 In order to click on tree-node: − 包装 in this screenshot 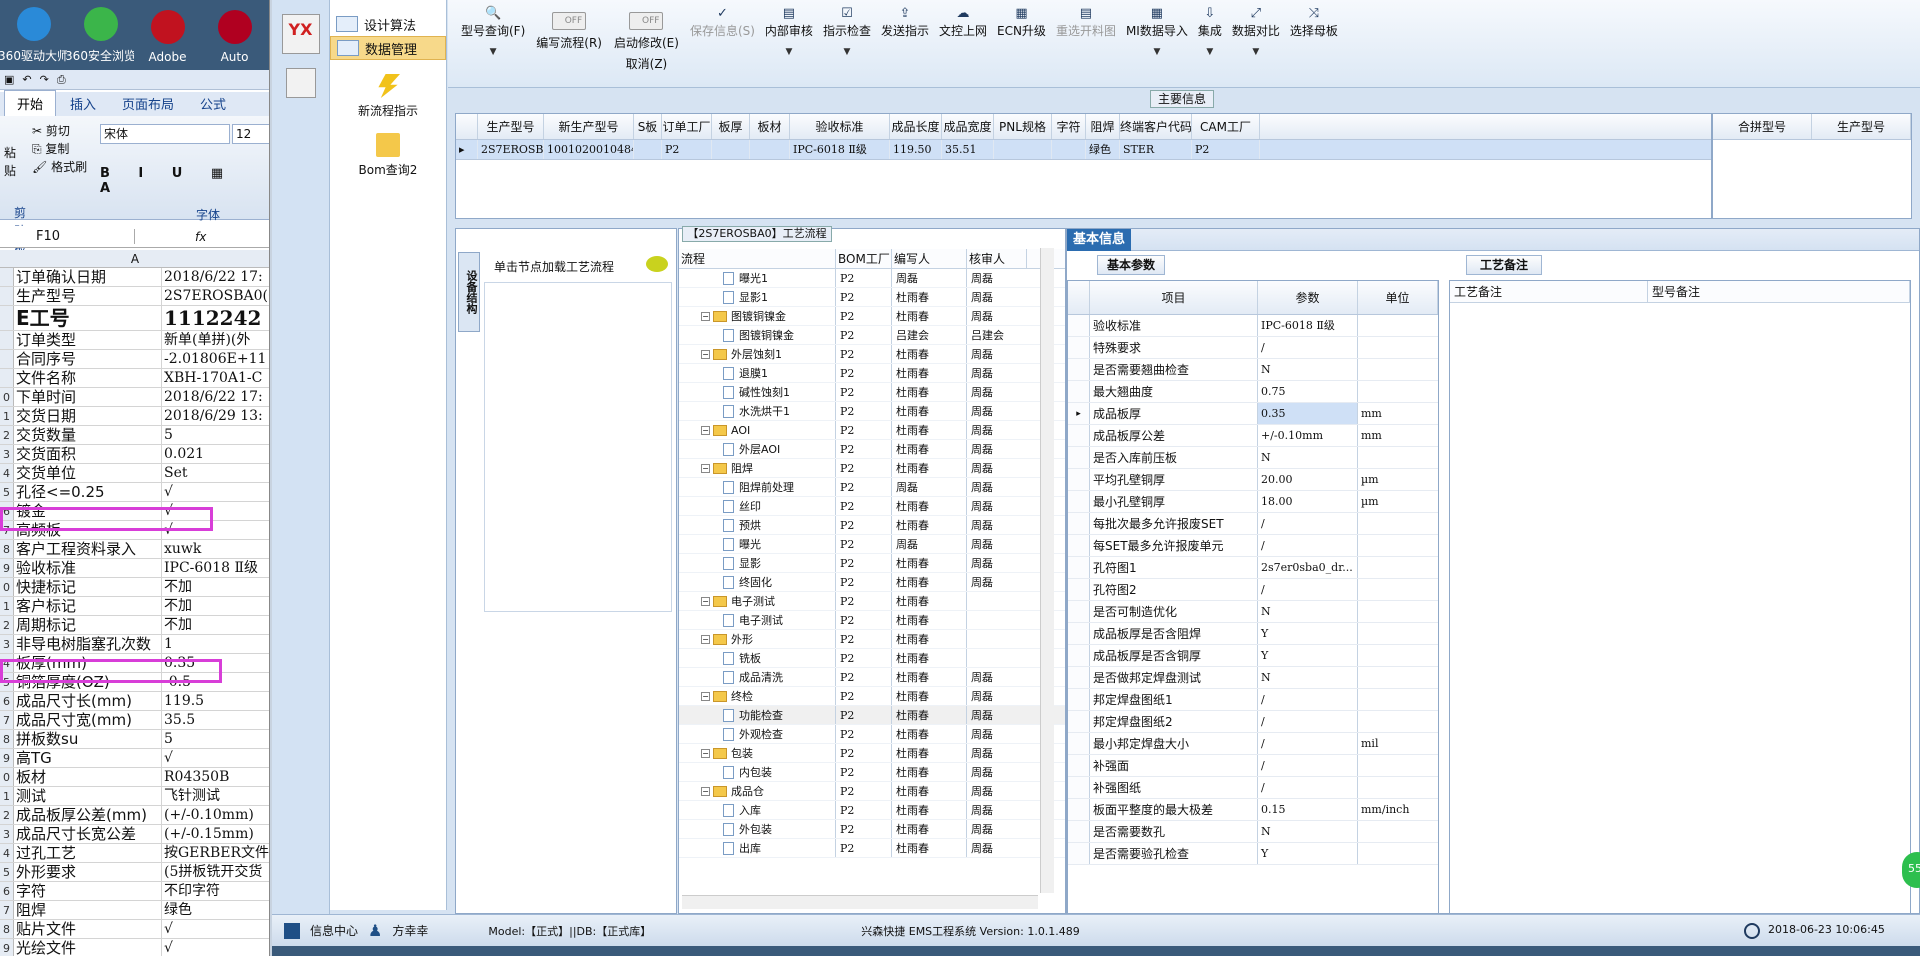, I will do `click(757, 753)`.